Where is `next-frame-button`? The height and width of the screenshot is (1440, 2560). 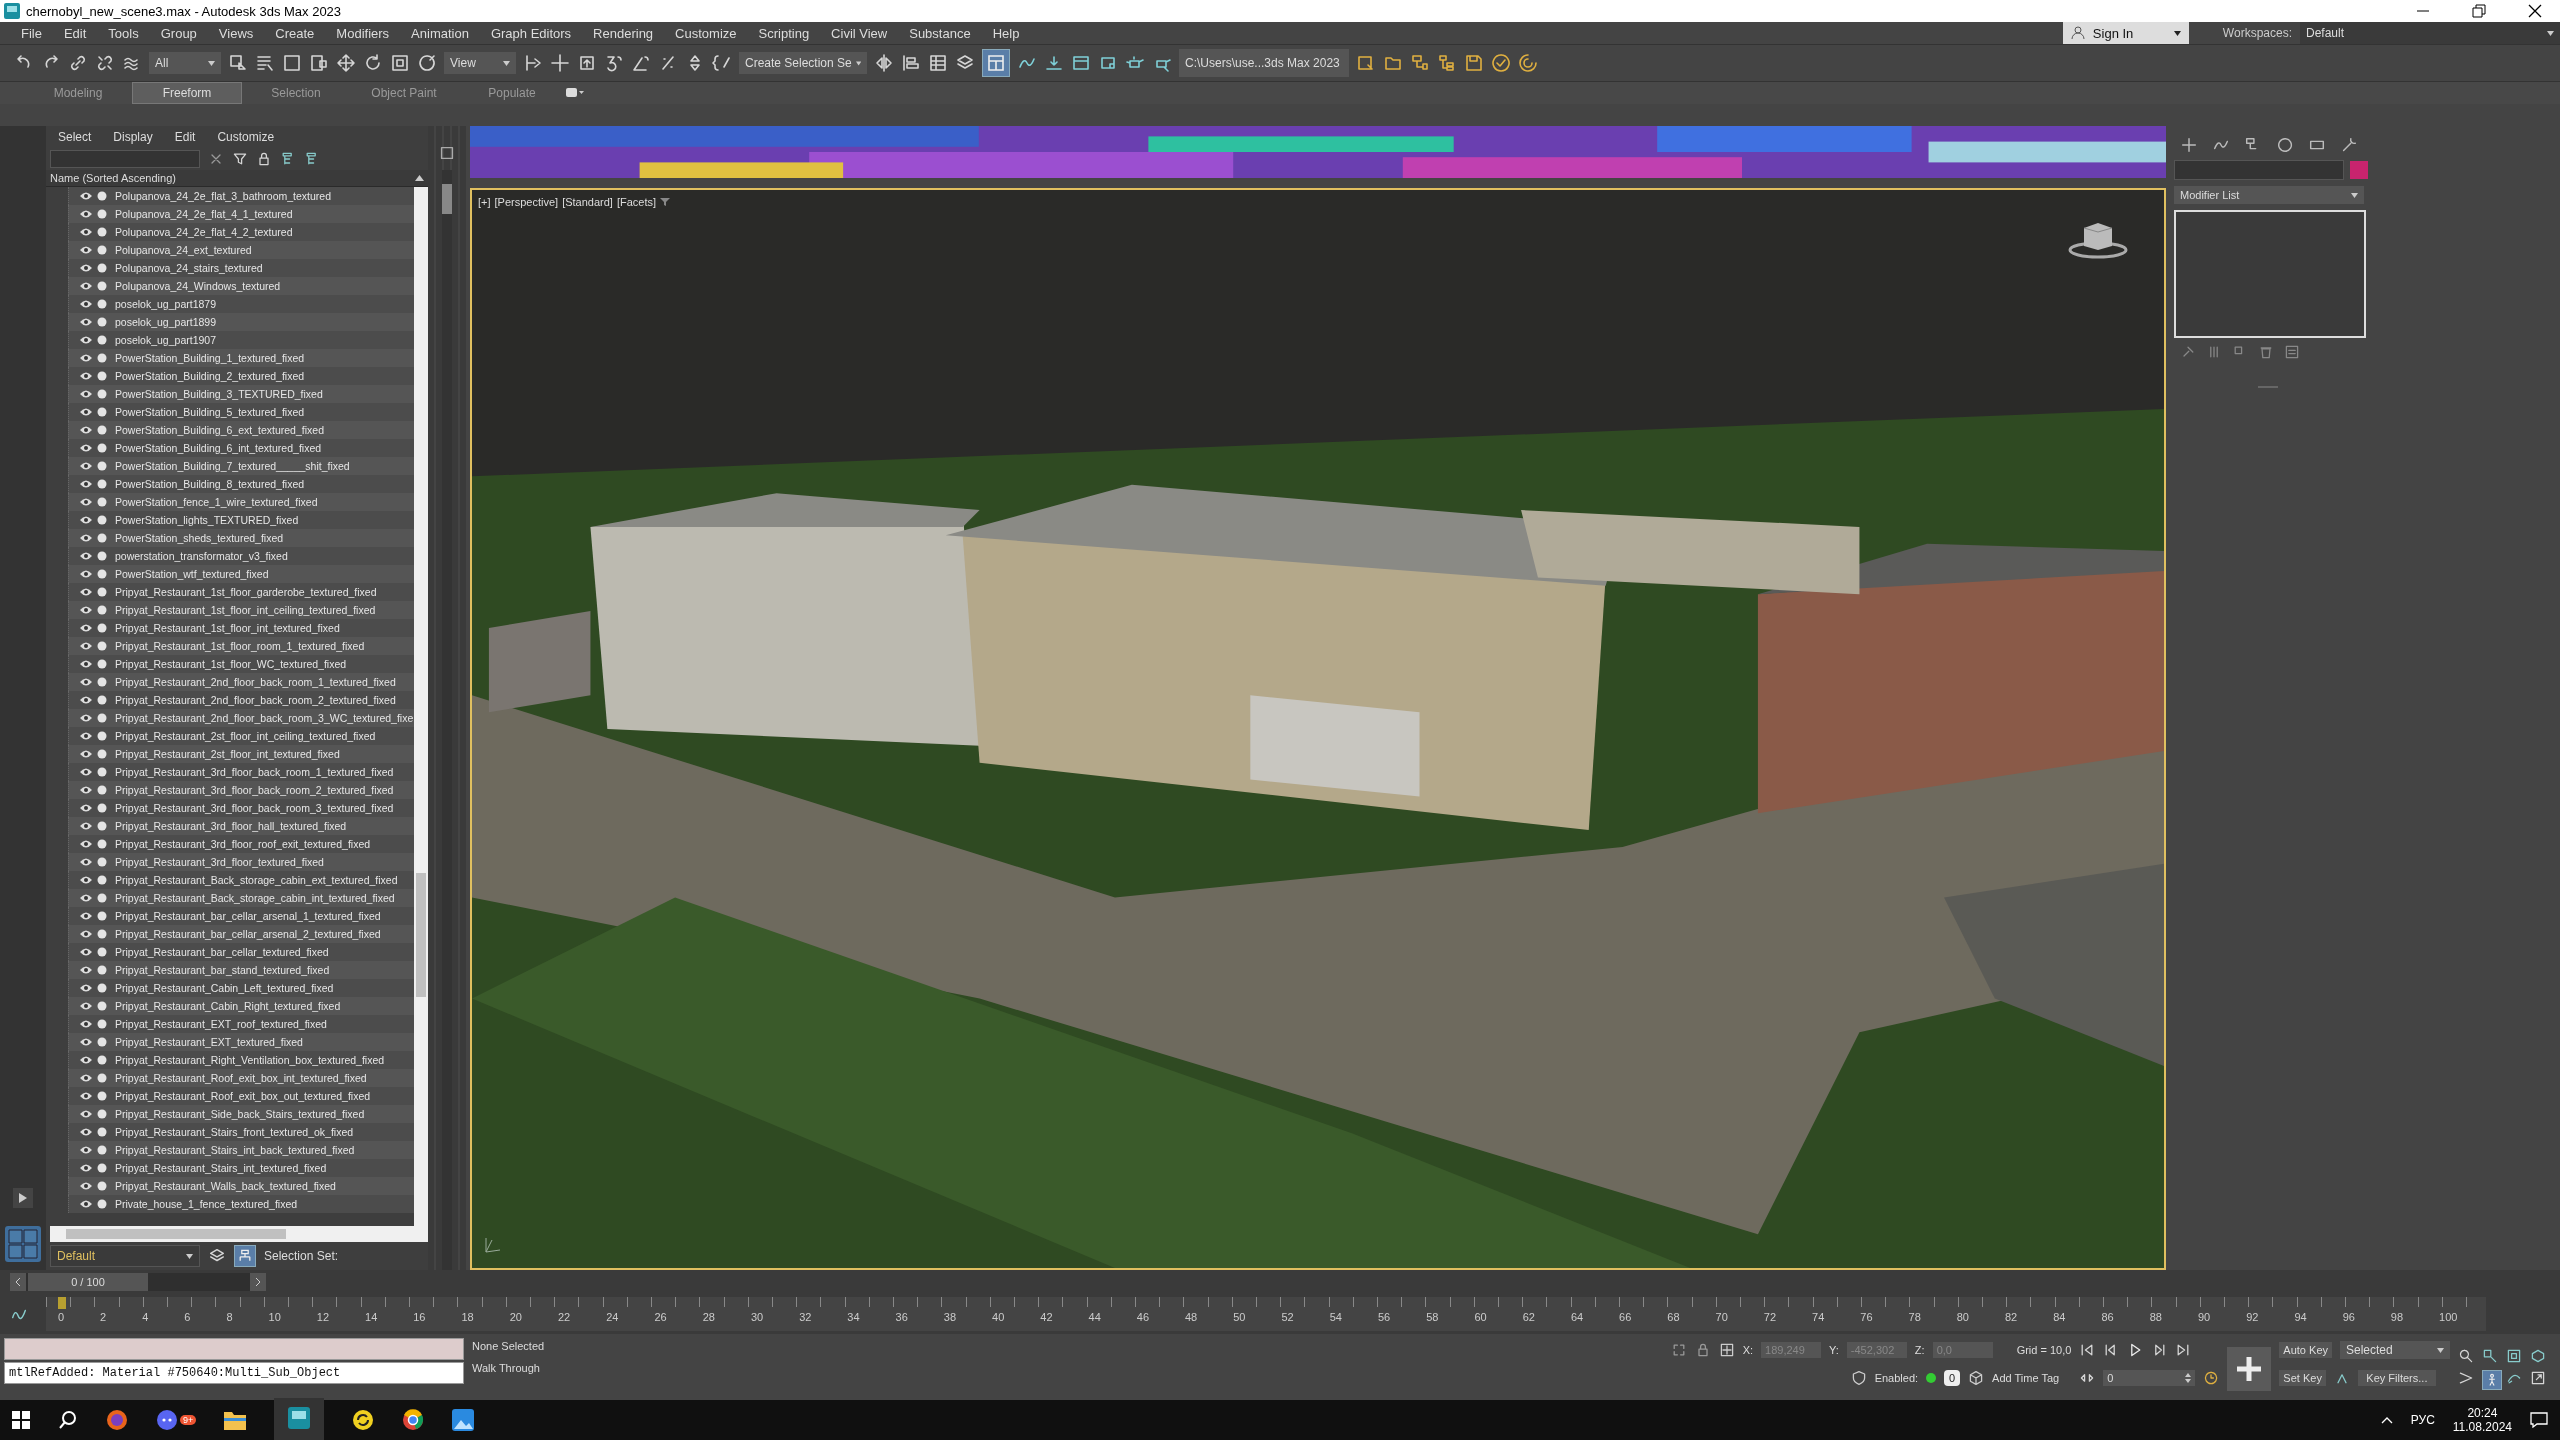
next-frame-button is located at coordinates (258, 1282).